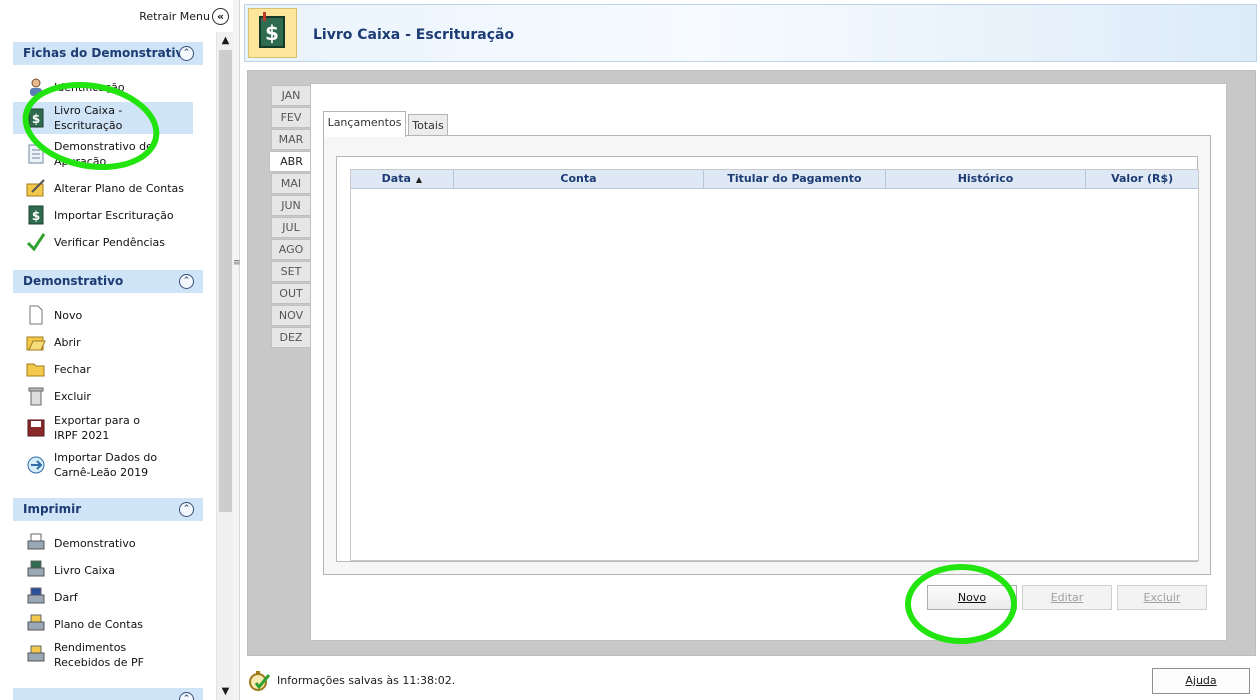 This screenshot has height=700, width=1260. I want to click on checkmark-icon, so click(36, 242).